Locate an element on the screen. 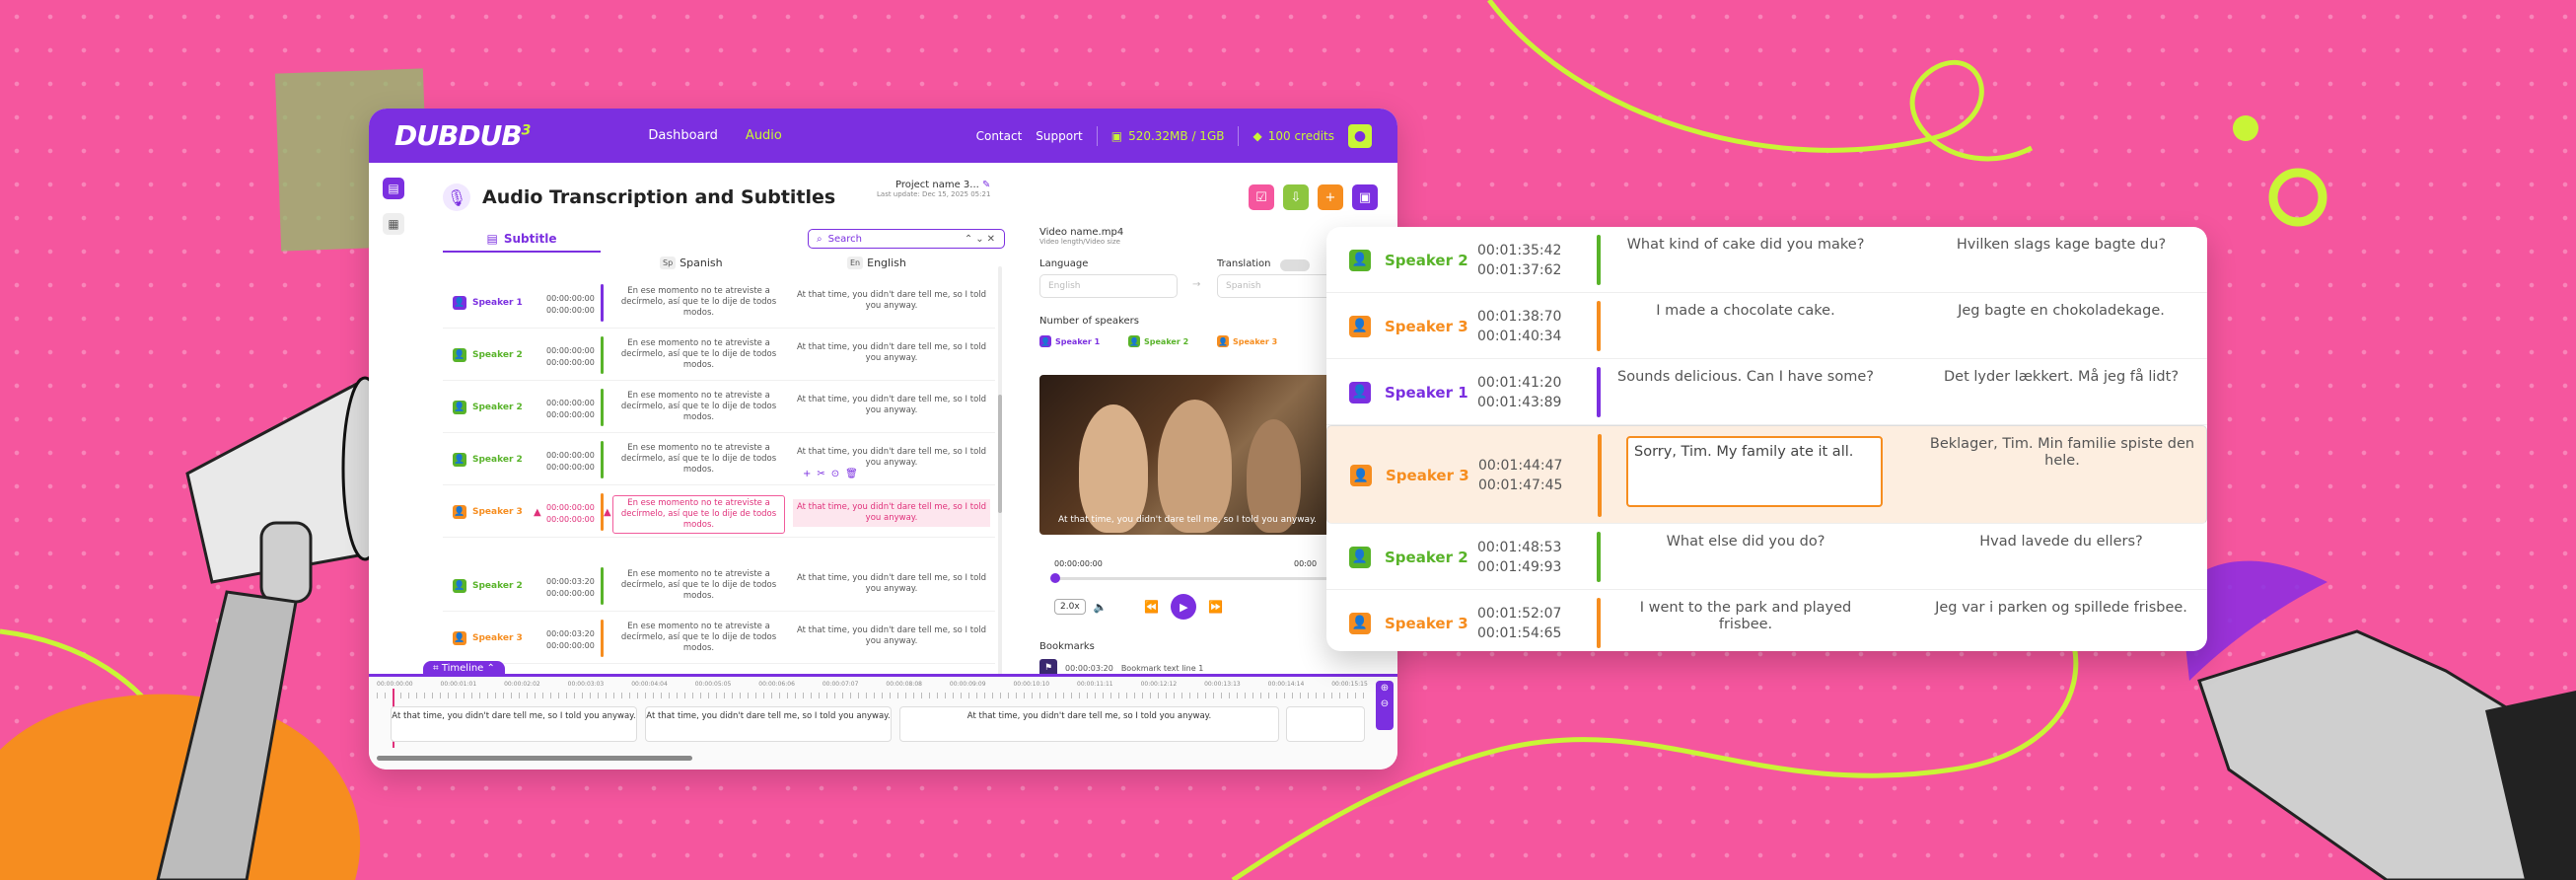 This screenshot has width=2576, height=880. save-icon: ▣ is located at coordinates (1365, 197).